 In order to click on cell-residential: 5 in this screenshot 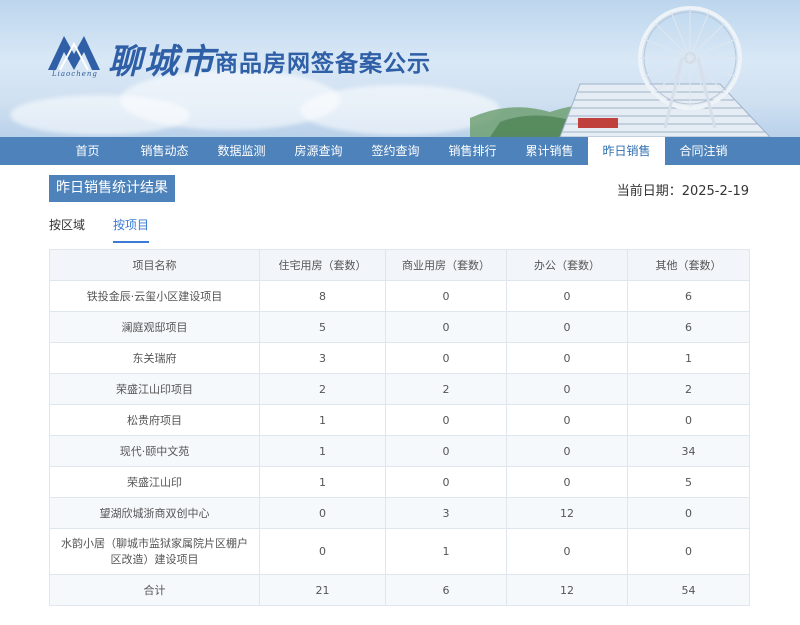, I will do `click(322, 327)`.